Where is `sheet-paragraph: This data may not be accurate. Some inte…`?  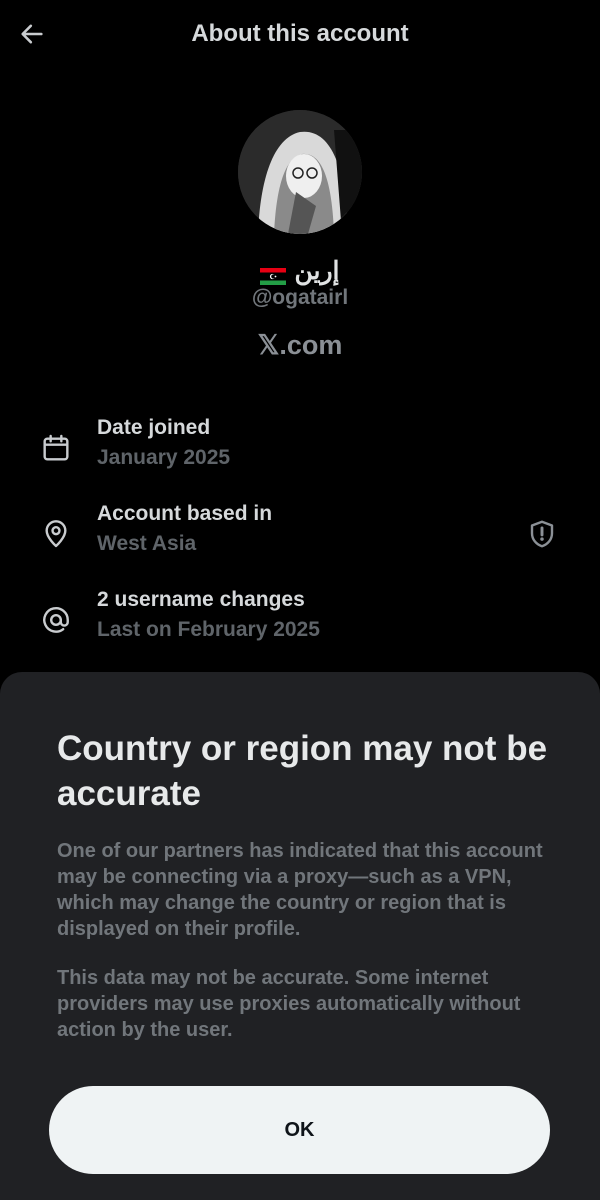
sheet-paragraph: This data may not be accurate. Some inte… is located at coordinates (289, 1004).